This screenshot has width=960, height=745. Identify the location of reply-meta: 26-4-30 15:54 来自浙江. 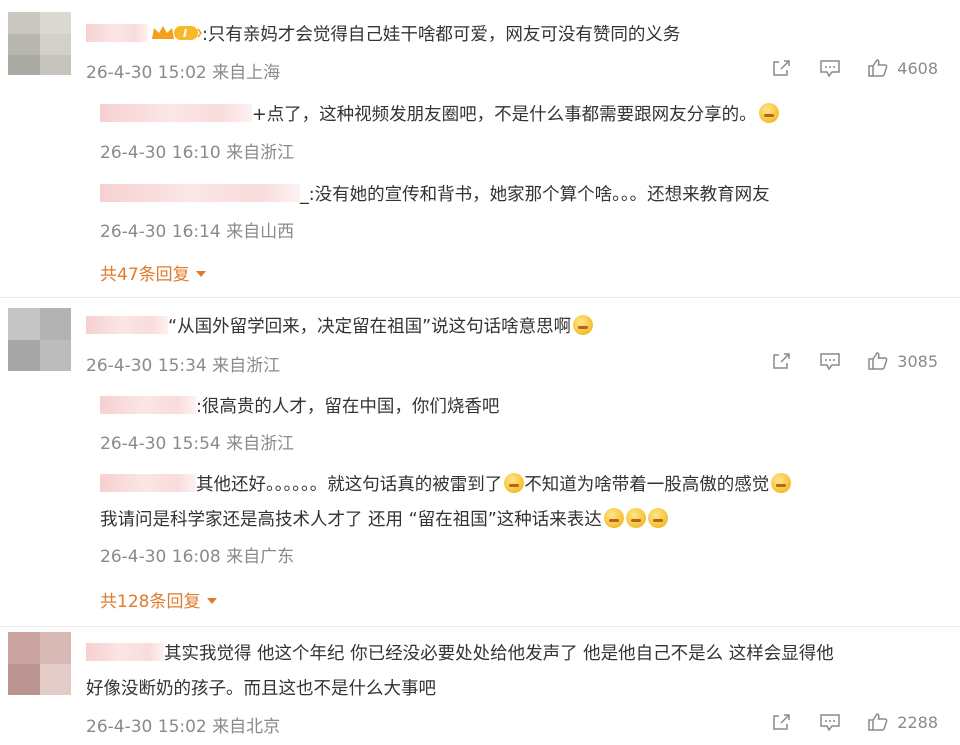
(197, 444).